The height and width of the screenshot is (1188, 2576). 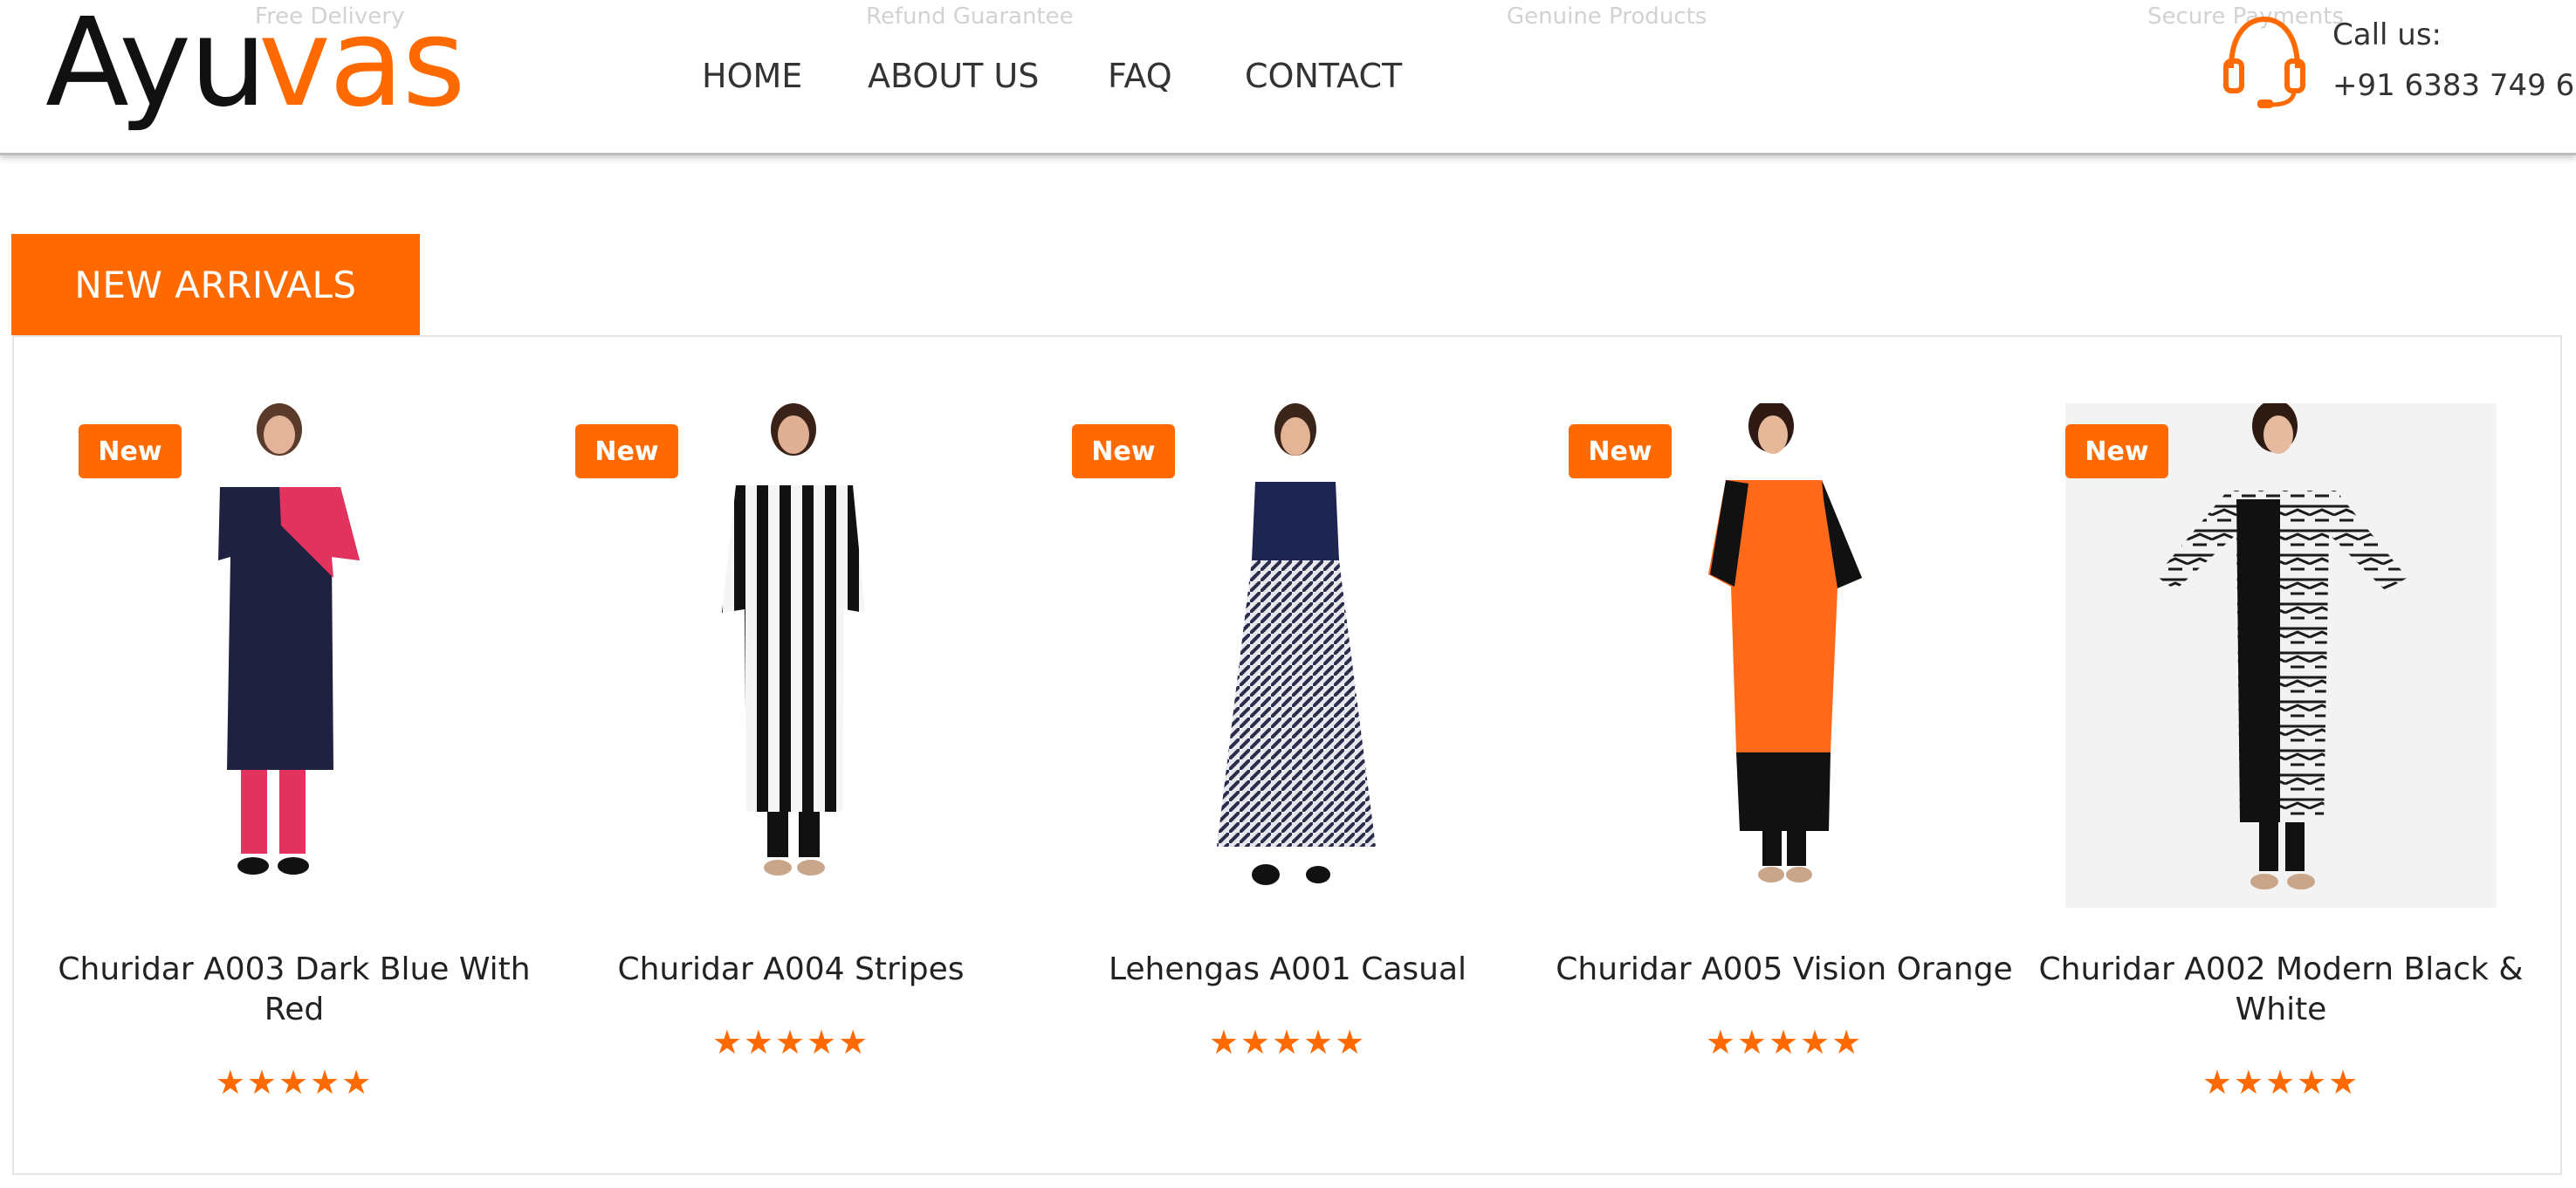 What do you see at coordinates (362, 67) in the screenshot?
I see `brand-logo-part-orange: vas` at bounding box center [362, 67].